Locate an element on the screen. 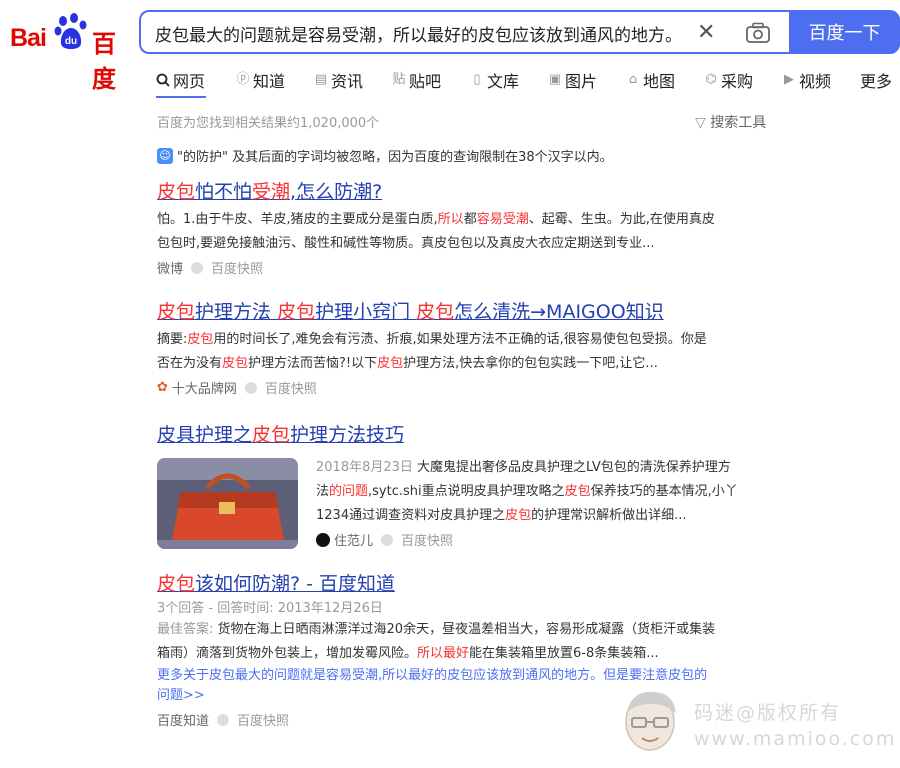 This screenshot has width=900, height=768. result-source: 微博 百度快照 is located at coordinates (436, 267).